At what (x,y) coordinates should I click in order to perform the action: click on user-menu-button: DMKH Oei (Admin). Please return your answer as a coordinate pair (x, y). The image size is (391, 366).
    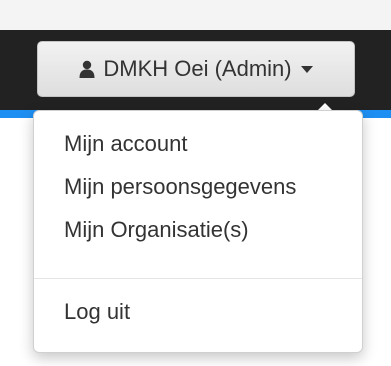
    Looking at the image, I should click on (196, 69).